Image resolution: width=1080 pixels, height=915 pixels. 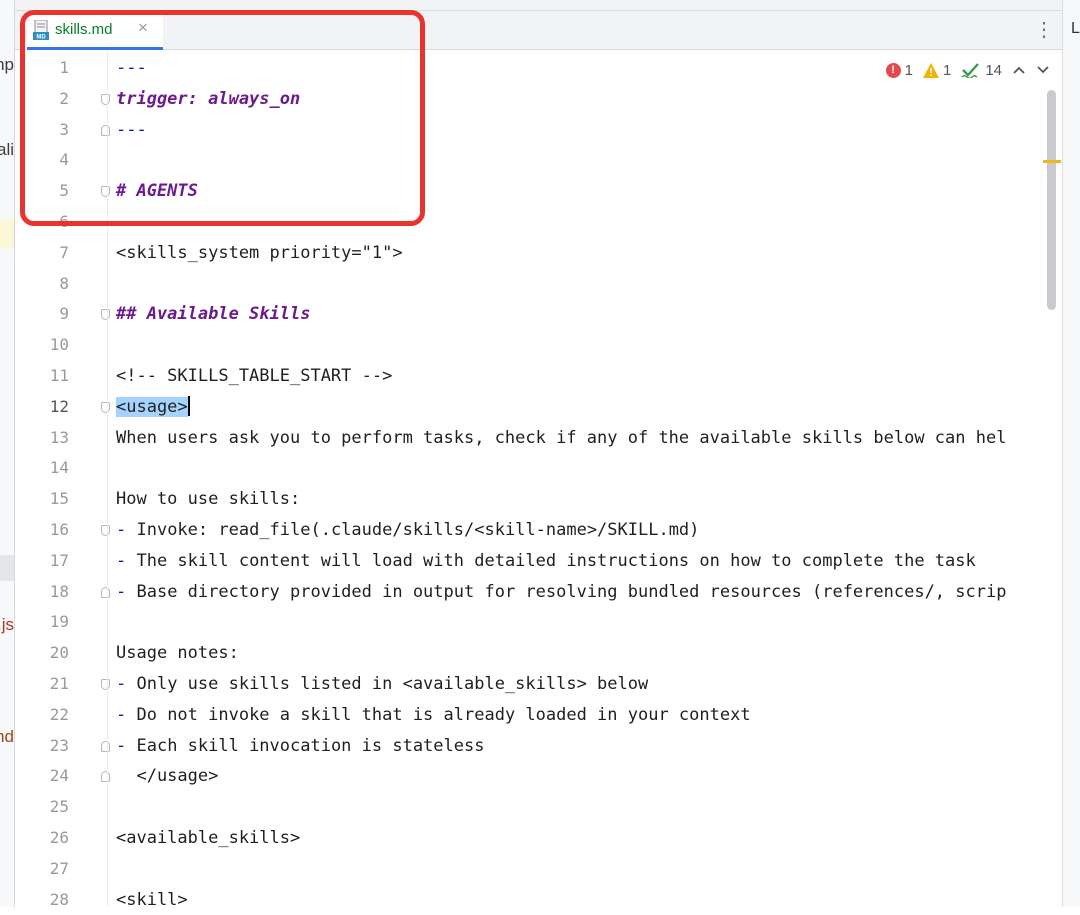 I want to click on line-number: 5, so click(x=42, y=191).